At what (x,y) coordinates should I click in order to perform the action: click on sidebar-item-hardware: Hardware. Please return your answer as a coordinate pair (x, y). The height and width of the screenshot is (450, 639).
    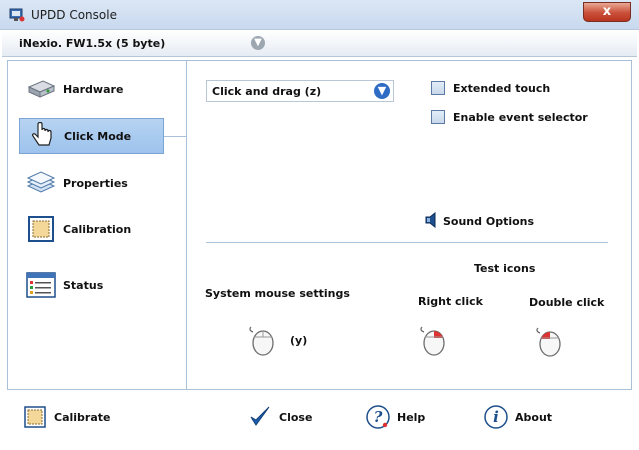
    Looking at the image, I should click on (91, 89).